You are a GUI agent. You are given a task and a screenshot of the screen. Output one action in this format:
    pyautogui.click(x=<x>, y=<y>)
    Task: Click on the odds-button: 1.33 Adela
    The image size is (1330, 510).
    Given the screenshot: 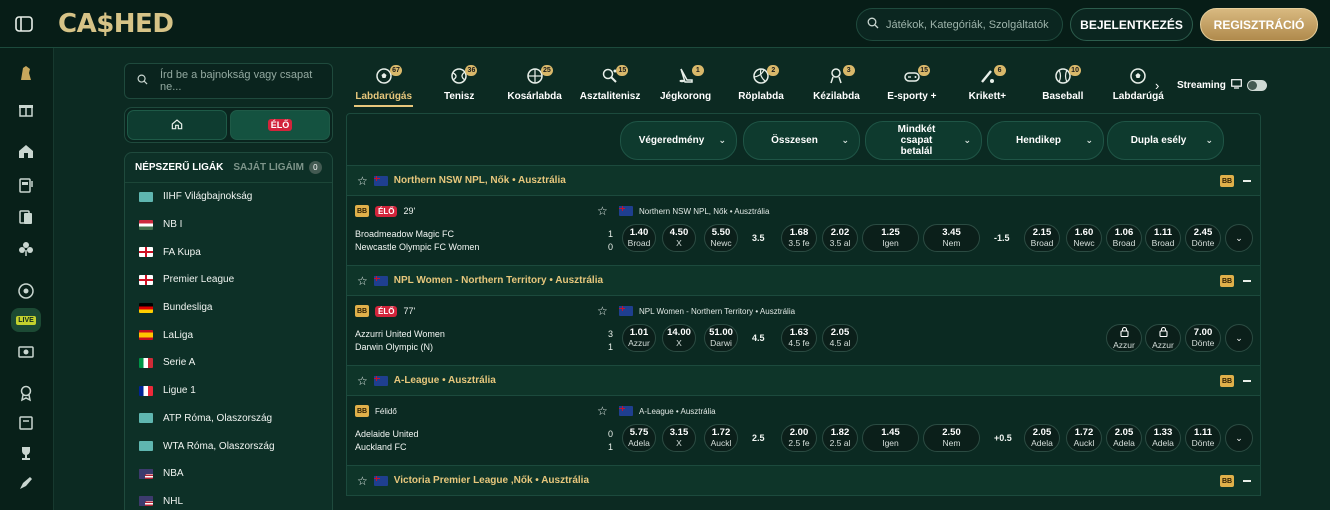 What is the action you would take?
    pyautogui.click(x=1163, y=438)
    